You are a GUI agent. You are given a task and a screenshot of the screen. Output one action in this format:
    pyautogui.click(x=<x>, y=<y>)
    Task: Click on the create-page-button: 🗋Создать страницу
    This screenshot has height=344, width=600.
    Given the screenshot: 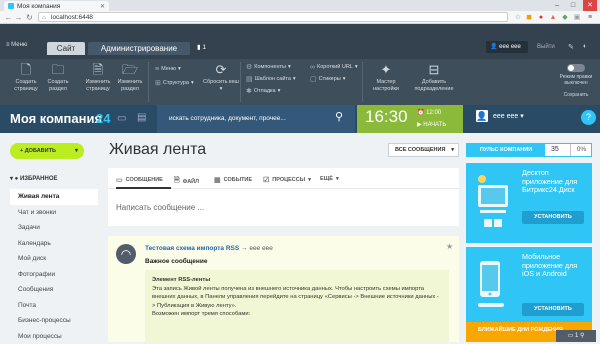 What is the action you would take?
    pyautogui.click(x=26, y=82)
    